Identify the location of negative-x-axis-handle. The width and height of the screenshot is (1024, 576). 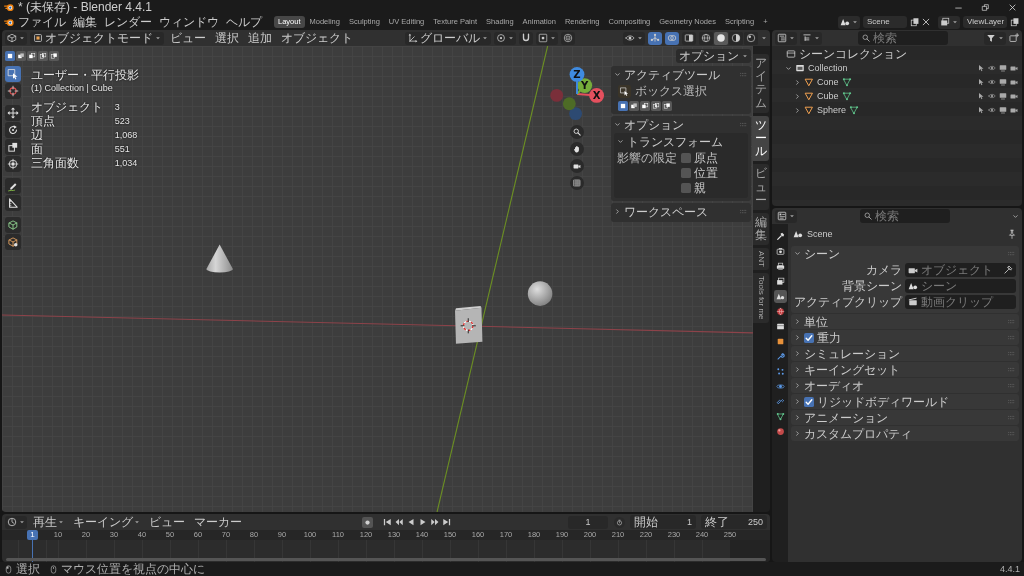
(557, 95).